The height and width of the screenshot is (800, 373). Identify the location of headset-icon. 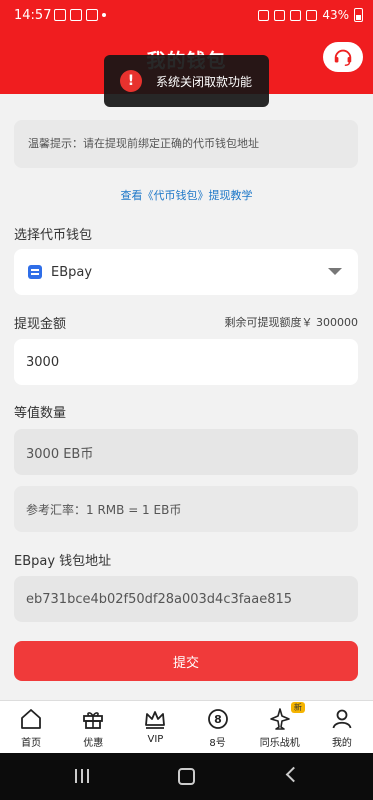
(343, 57).